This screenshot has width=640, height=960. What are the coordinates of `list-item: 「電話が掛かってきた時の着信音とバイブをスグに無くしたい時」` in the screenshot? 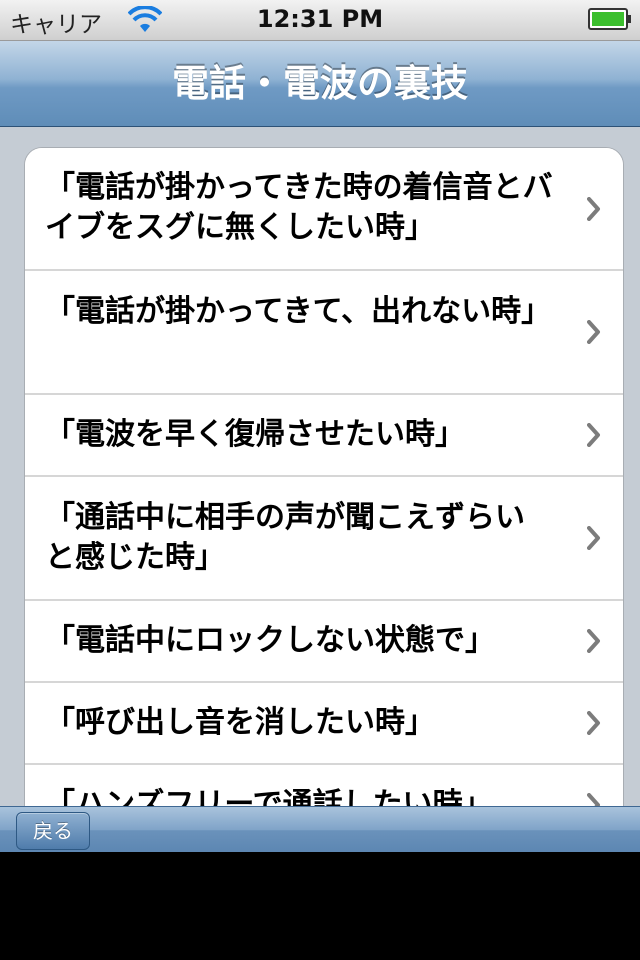 It's located at (324, 209).